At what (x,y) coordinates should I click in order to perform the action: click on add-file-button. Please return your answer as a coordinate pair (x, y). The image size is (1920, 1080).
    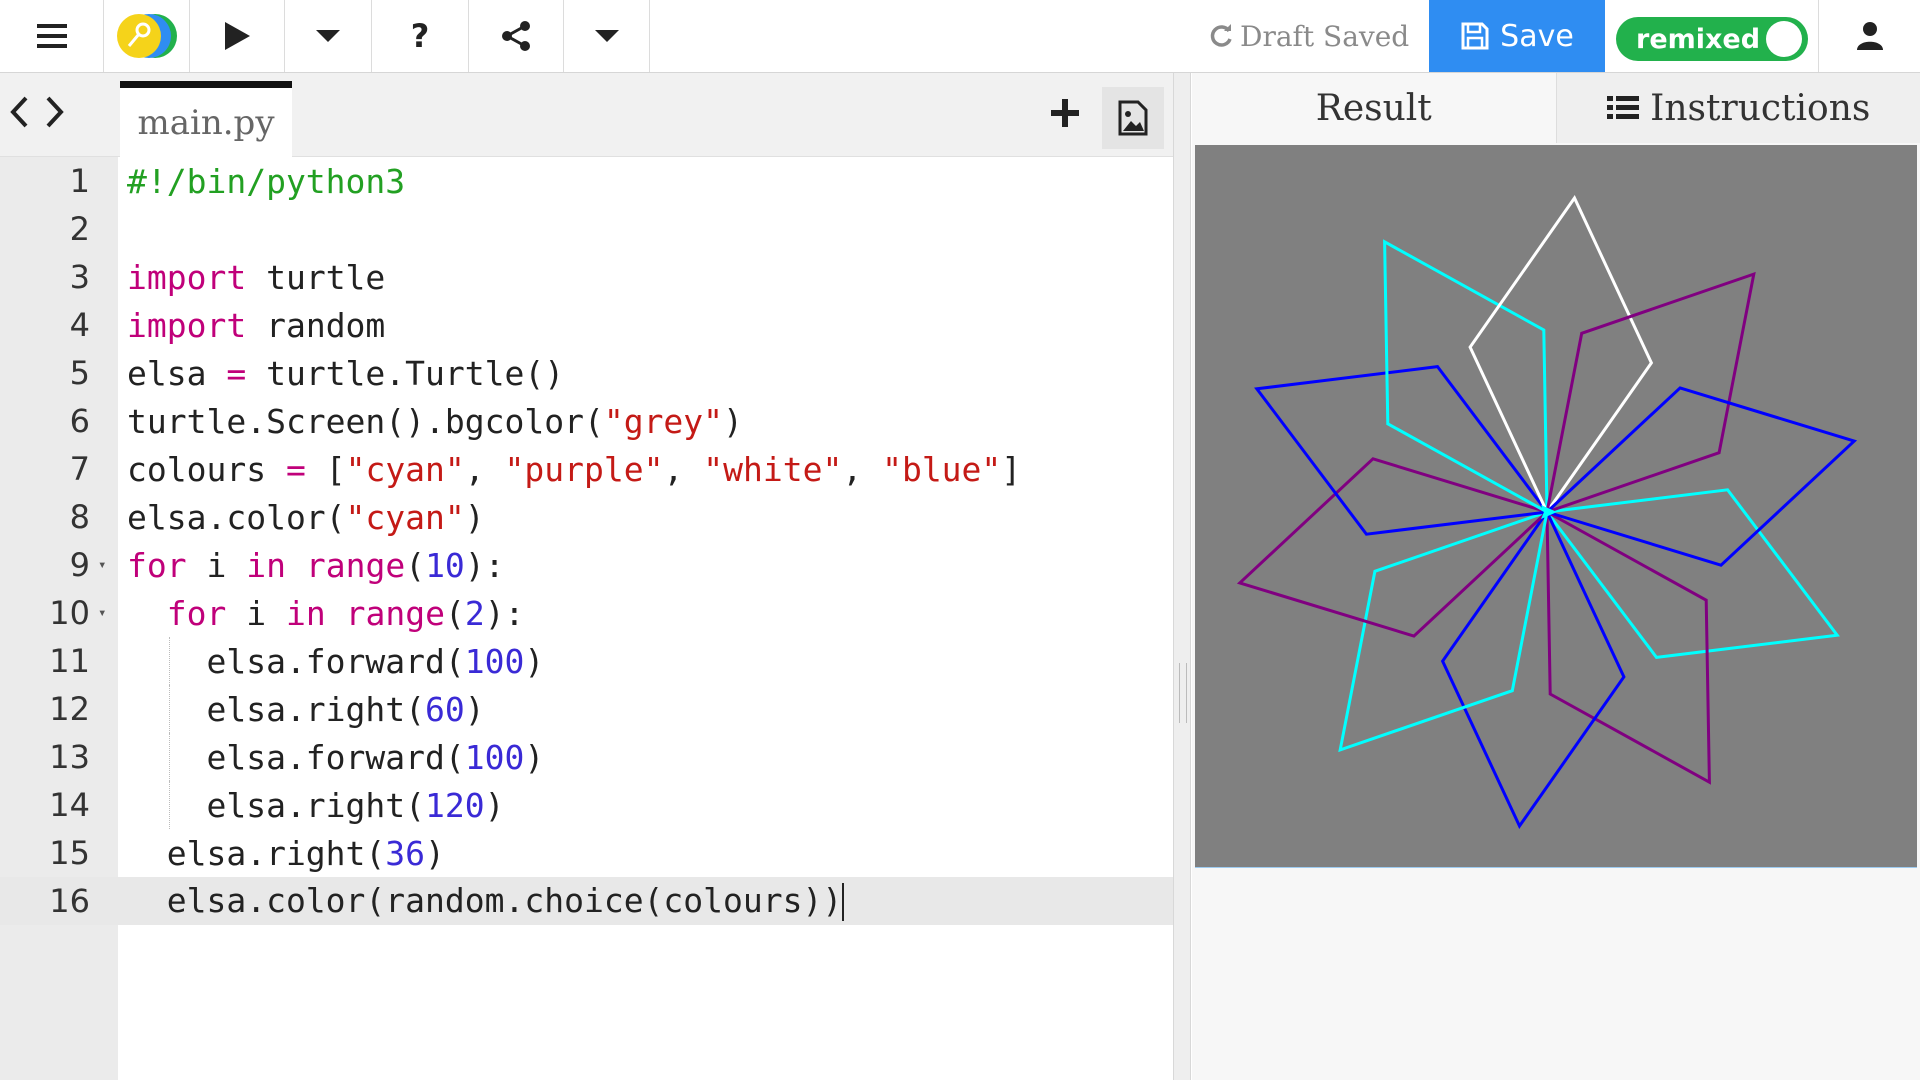
    Looking at the image, I should click on (1065, 115).